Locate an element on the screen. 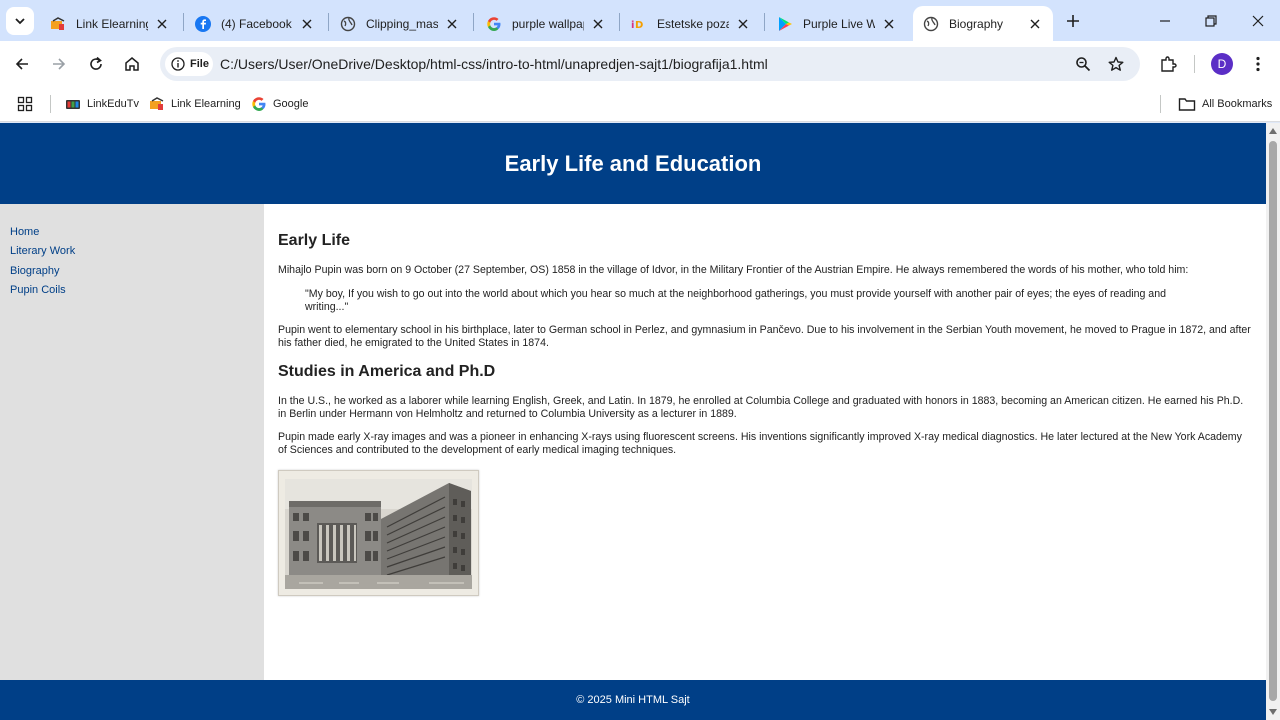 The image size is (1280, 720). tab-biography: Biography is located at coordinates (983, 23).